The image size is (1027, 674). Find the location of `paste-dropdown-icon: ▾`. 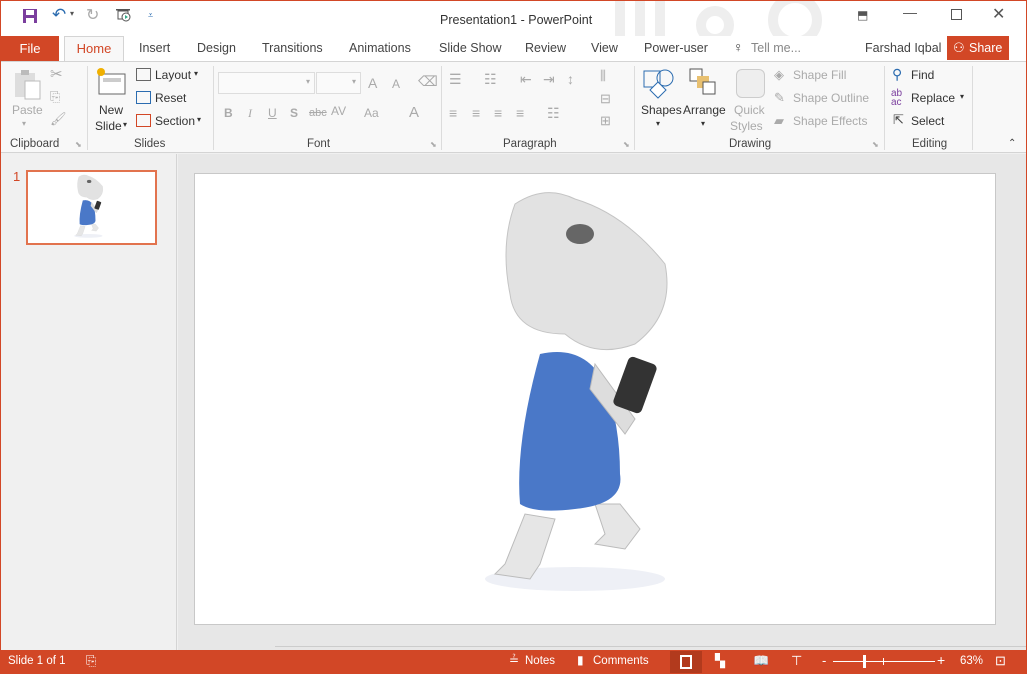

paste-dropdown-icon: ▾ is located at coordinates (24, 123).